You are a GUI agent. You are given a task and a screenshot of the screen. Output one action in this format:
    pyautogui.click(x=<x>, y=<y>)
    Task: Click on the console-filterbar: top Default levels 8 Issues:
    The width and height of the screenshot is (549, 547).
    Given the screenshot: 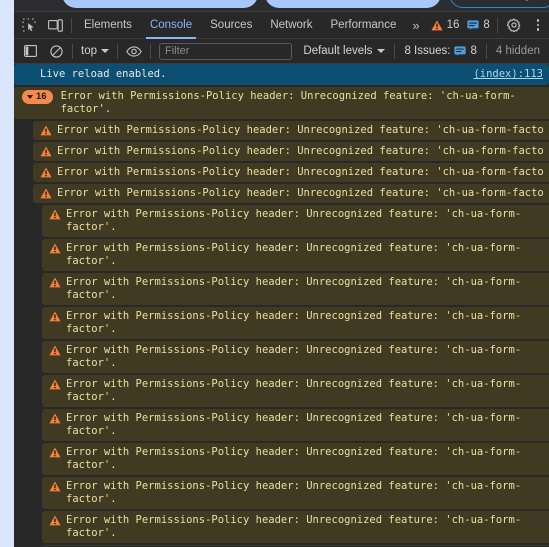 What is the action you would take?
    pyautogui.click(x=281, y=51)
    